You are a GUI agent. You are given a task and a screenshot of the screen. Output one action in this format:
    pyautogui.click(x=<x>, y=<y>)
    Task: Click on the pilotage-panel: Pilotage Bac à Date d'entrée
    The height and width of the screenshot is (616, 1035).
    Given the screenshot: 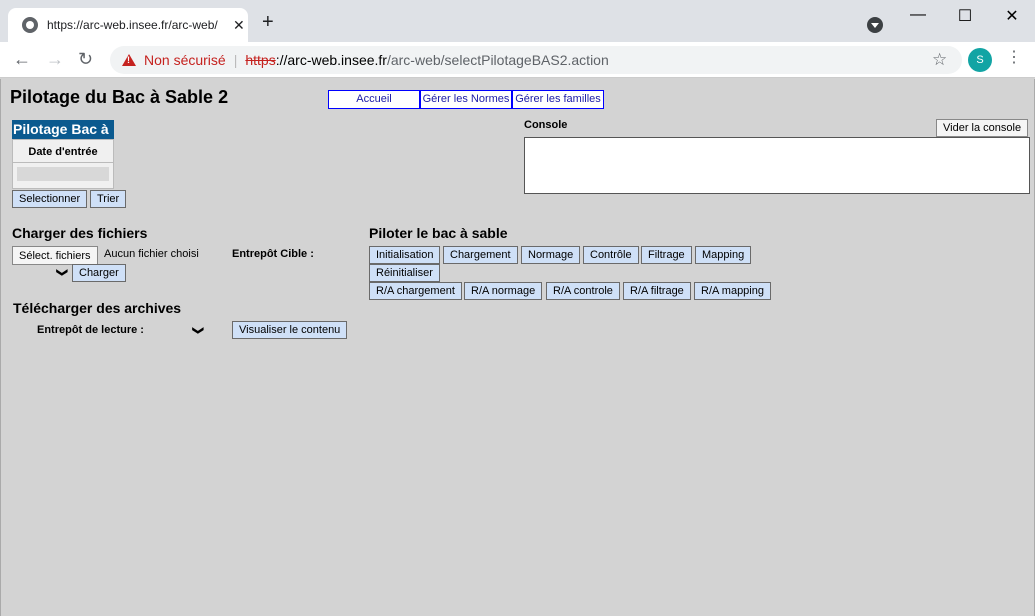 What is the action you would take?
    pyautogui.click(x=63, y=154)
    